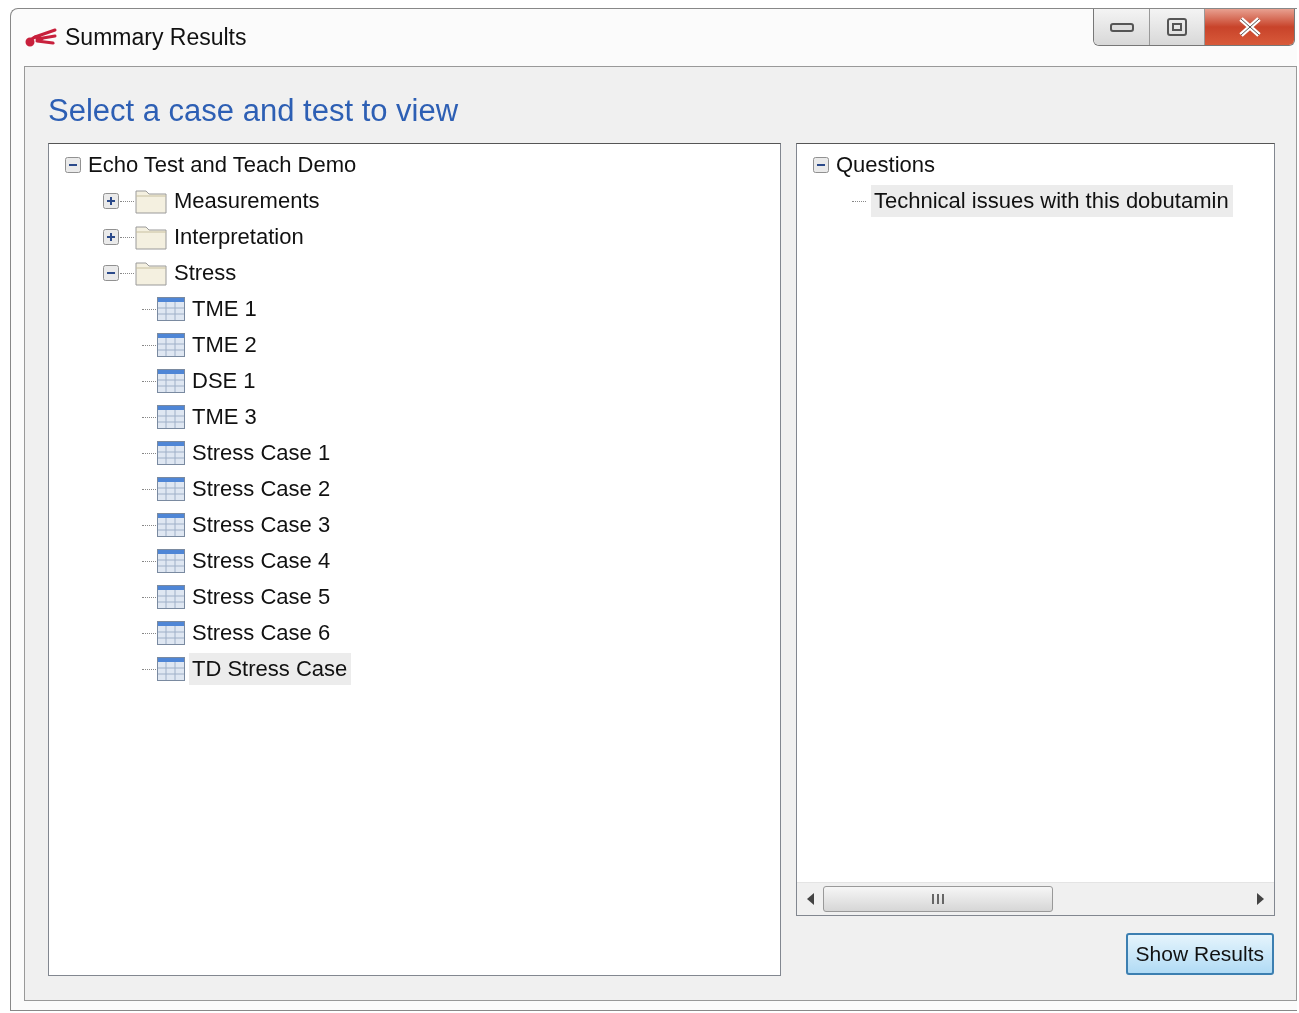 The width and height of the screenshot is (1299, 1013). What do you see at coordinates (262, 633) in the screenshot?
I see `tree-item: Stress Case 6` at bounding box center [262, 633].